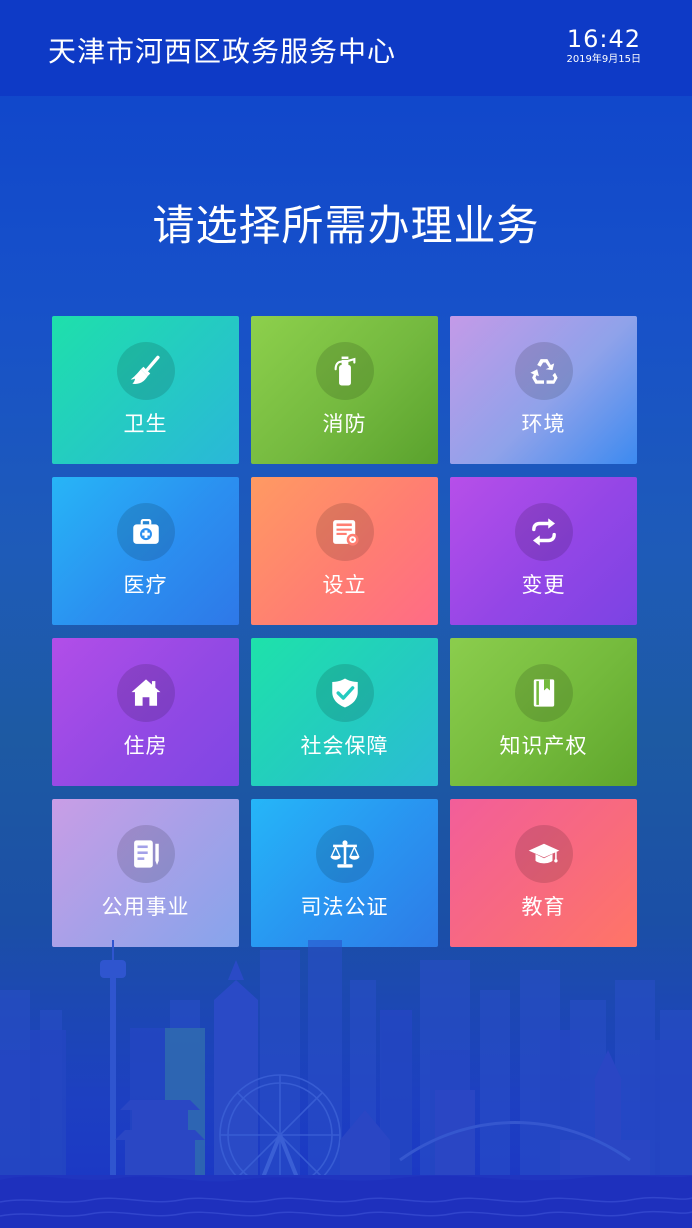 The height and width of the screenshot is (1228, 692). I want to click on service-tile-environment: 环境, so click(543, 390).